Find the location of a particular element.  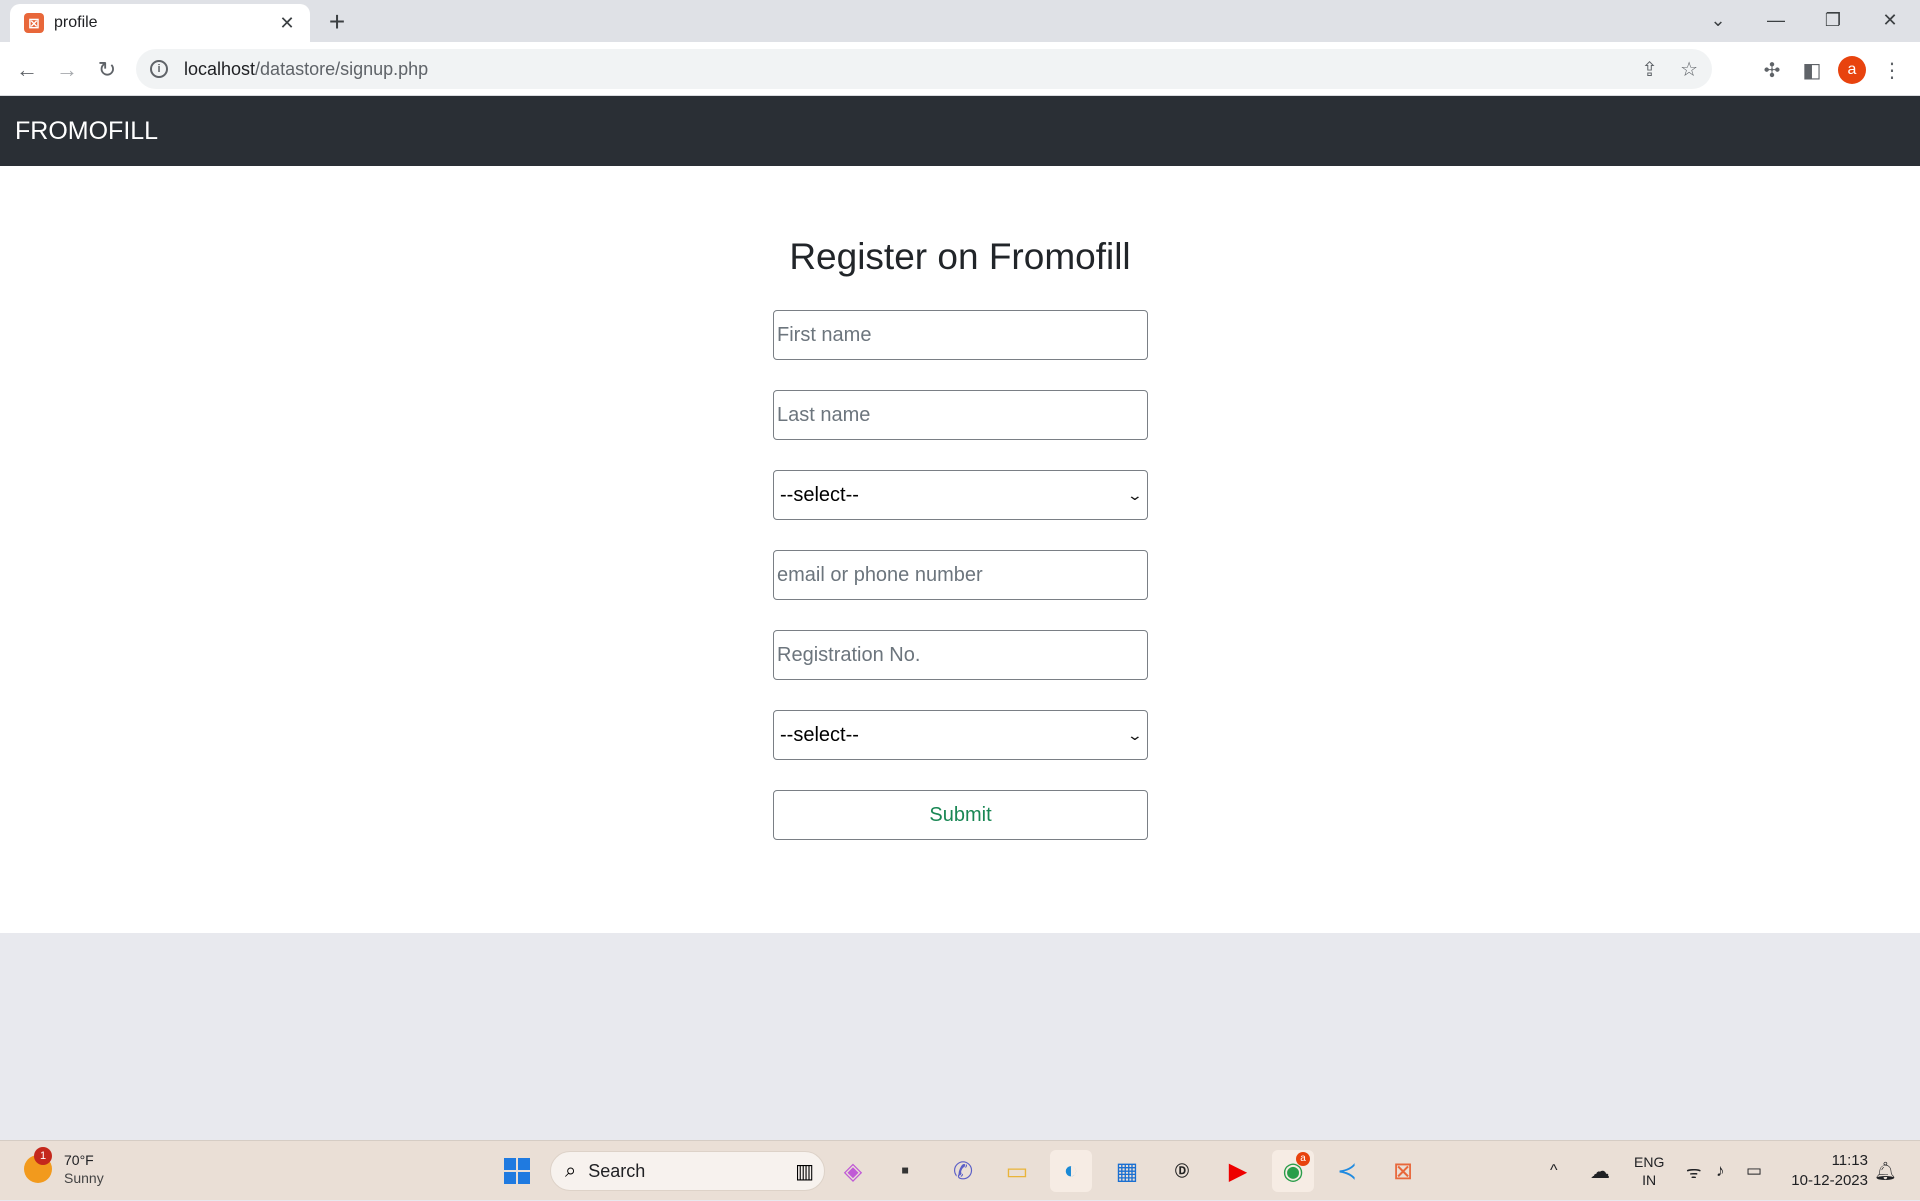

share-icon: ⇪ is located at coordinates (1649, 69).